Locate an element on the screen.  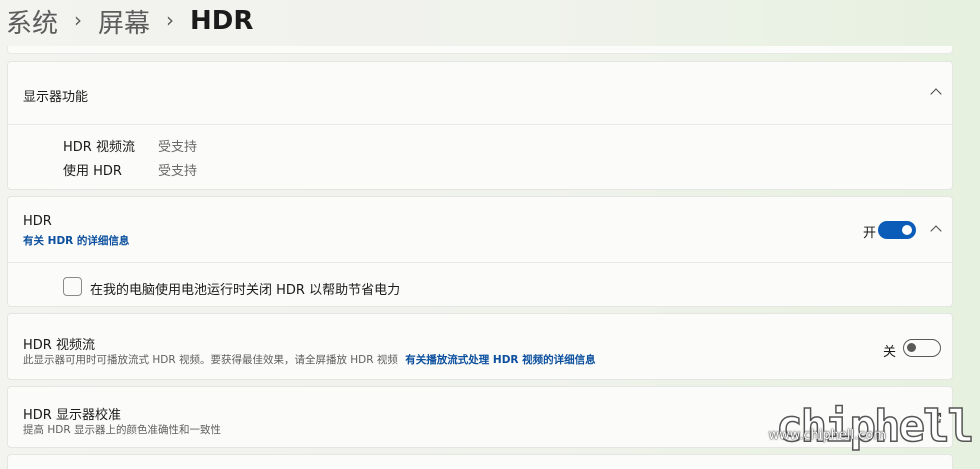
battery-hdr-checkbox is located at coordinates (72, 286).